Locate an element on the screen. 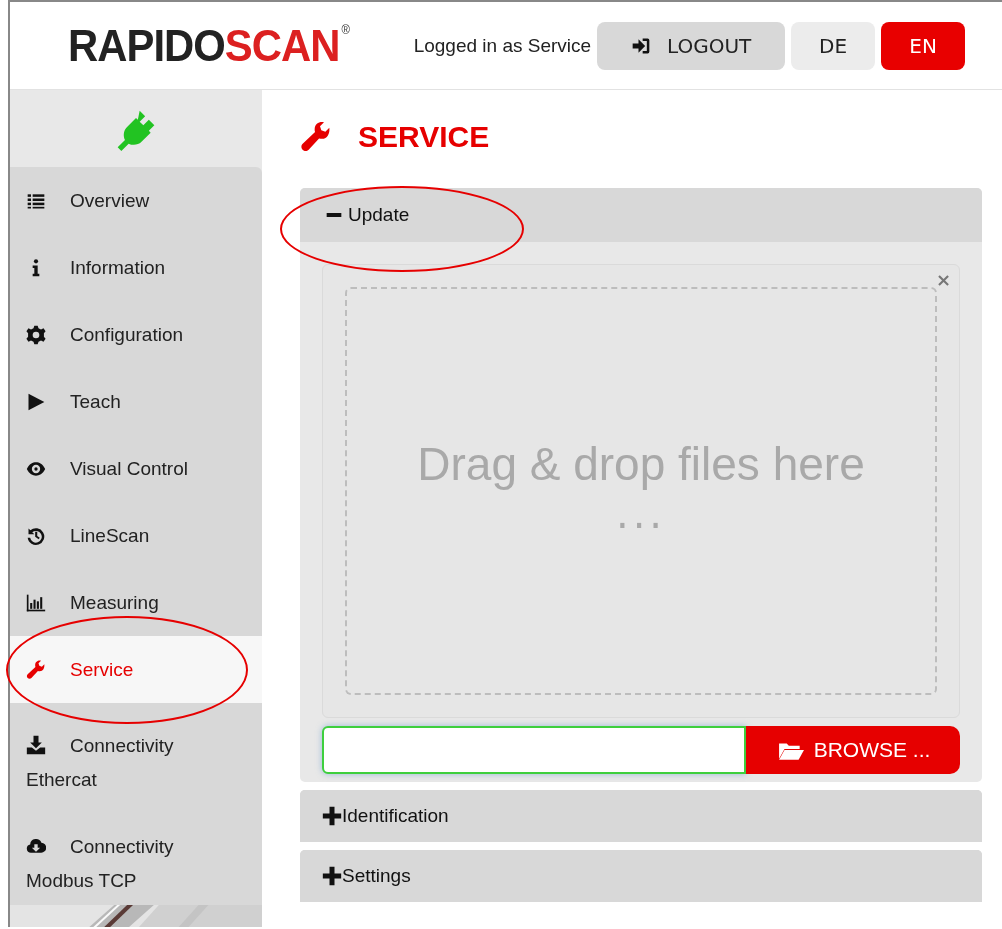 The image size is (1002, 929). panel-header: Settings is located at coordinates (641, 876).